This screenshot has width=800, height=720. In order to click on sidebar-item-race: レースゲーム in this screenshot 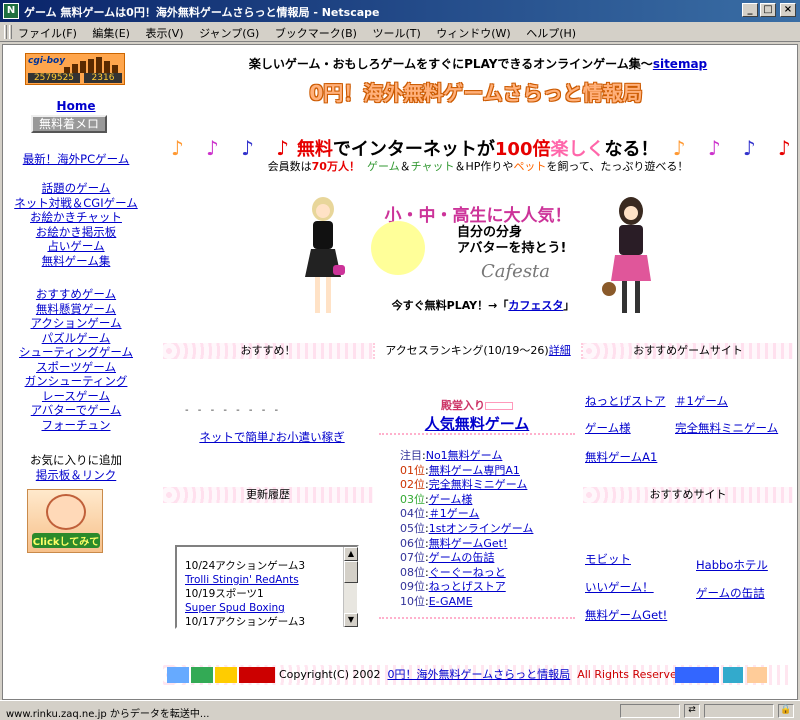, I will do `click(76, 396)`.